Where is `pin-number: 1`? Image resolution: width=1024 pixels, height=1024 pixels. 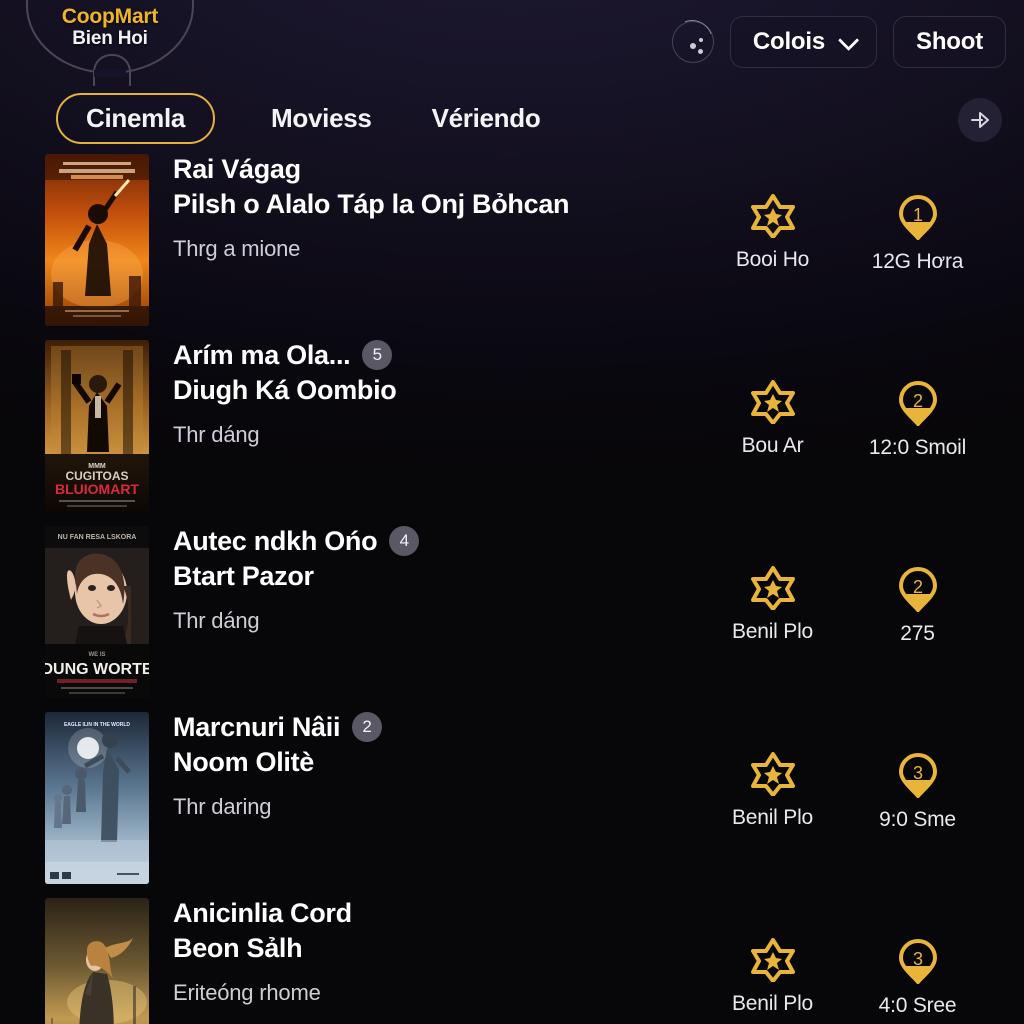 pin-number: 1 is located at coordinates (917, 215).